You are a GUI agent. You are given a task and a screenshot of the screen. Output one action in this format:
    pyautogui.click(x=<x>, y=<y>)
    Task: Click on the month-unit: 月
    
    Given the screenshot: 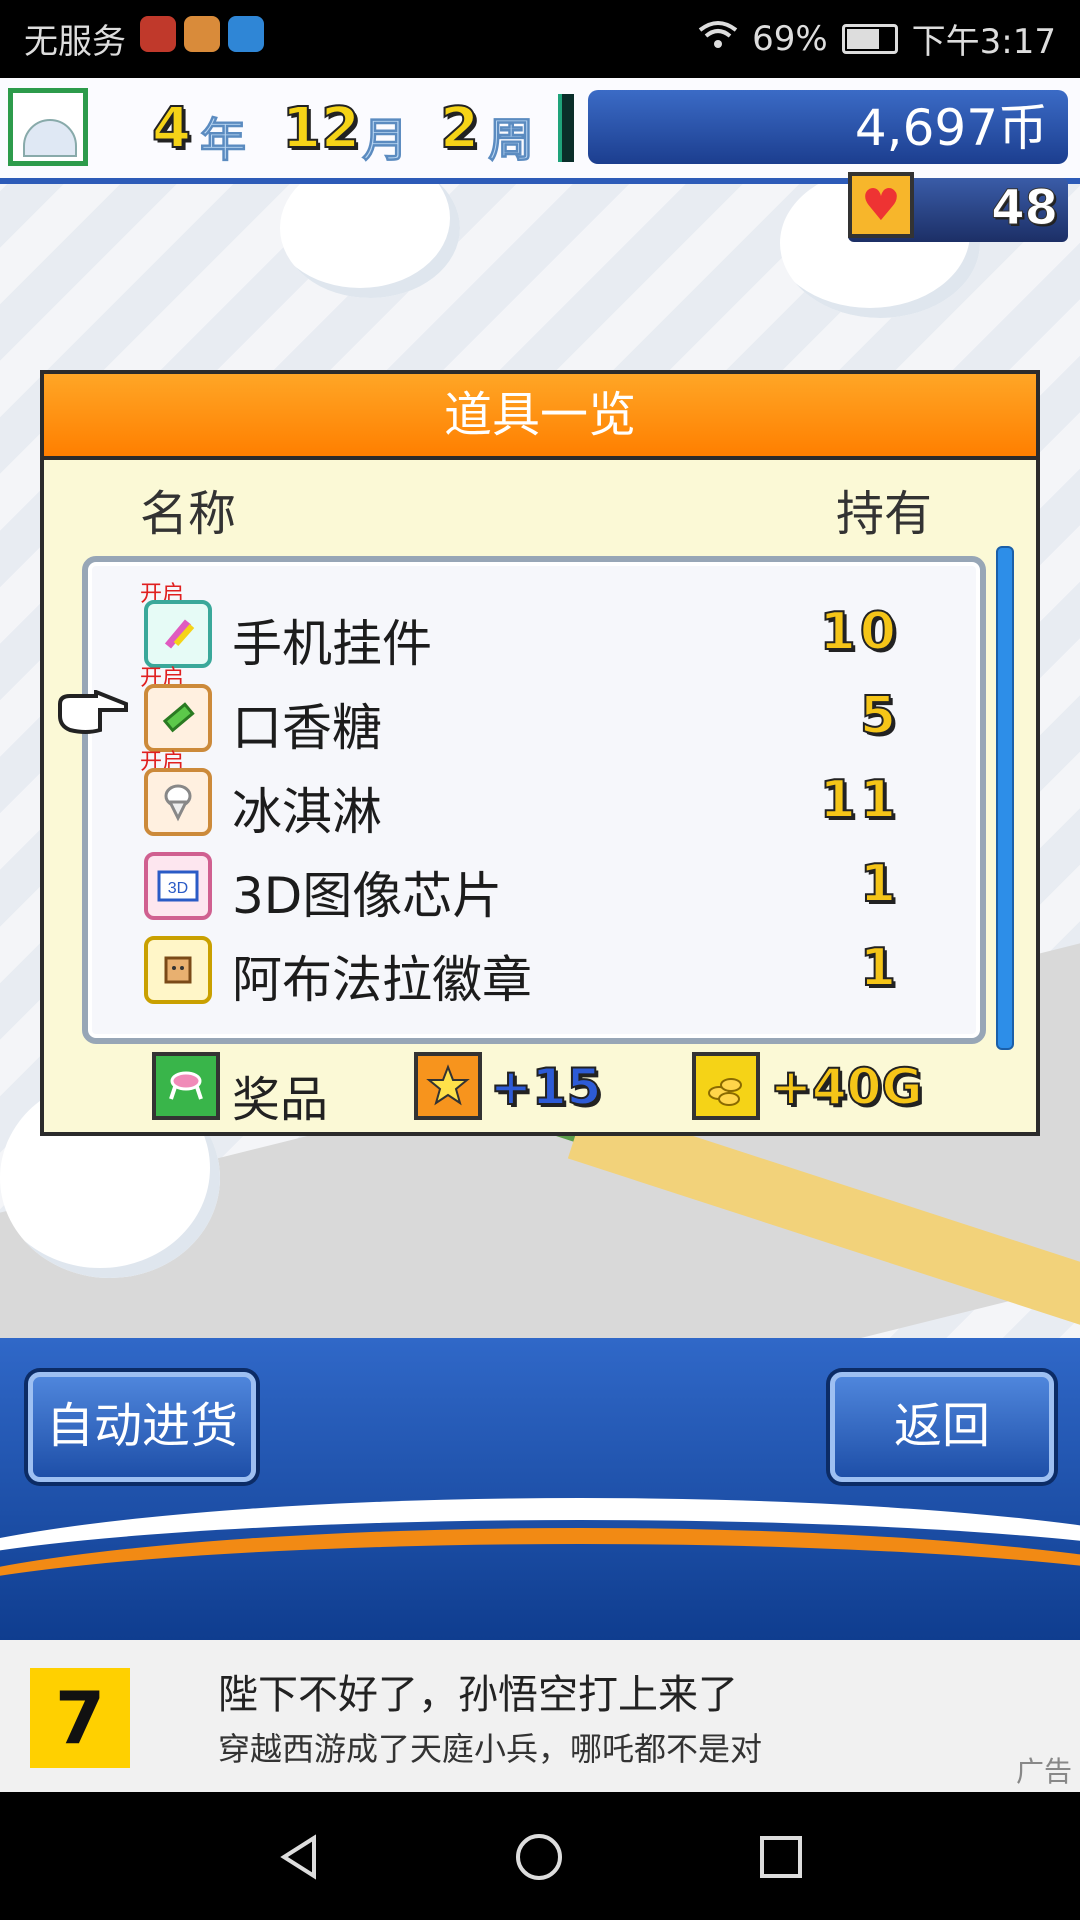 What is the action you would take?
    pyautogui.click(x=385, y=140)
    